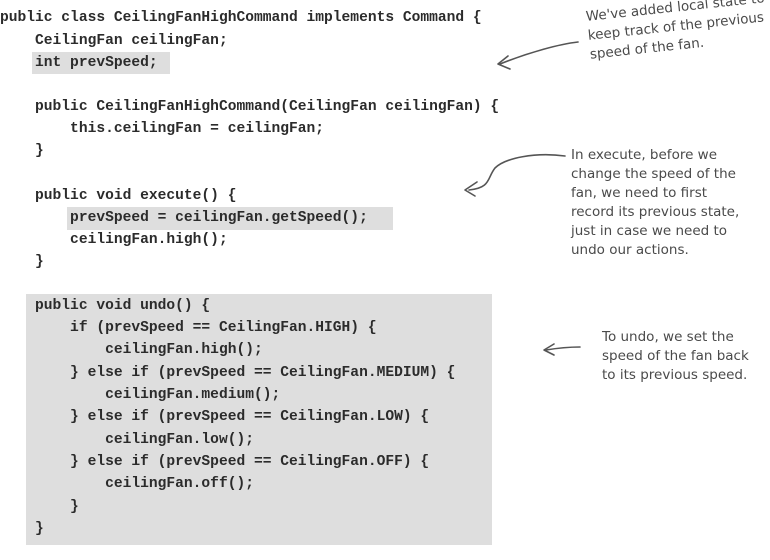 The width and height of the screenshot is (770, 560). Describe the element at coordinates (0, 551) in the screenshot. I see `code-line-class-close: }` at that location.